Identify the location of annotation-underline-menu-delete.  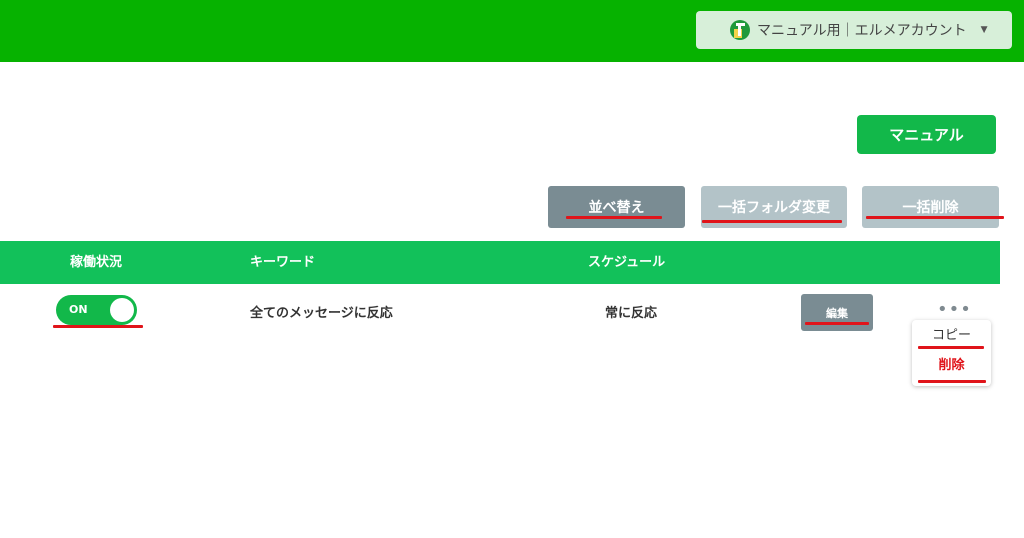
(952, 381).